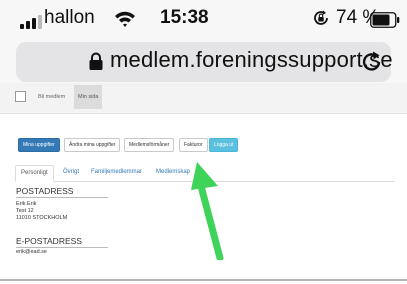  I want to click on postal-line-city: 11010 STOCKHOLM, so click(42, 218).